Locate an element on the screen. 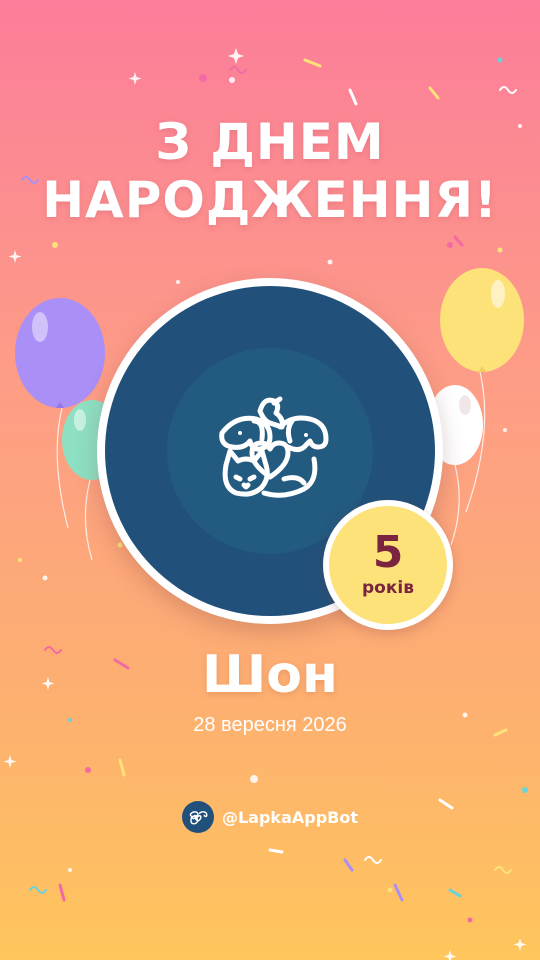 The width and height of the screenshot is (540, 960). footer-branding: @LapkaAppBot is located at coordinates (270, 817).